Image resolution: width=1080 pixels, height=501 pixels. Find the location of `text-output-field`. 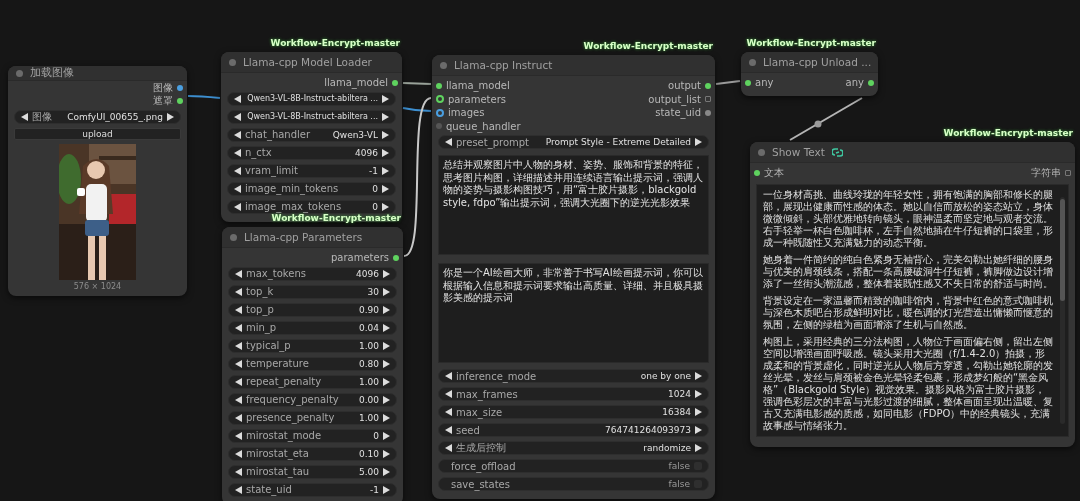

text-output-field is located at coordinates (912, 310).